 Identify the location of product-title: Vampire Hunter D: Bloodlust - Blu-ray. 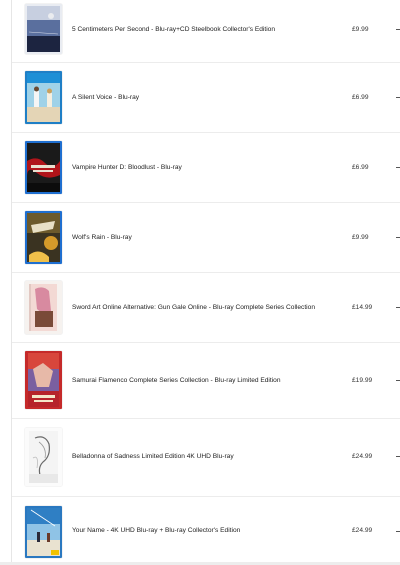
(206, 168).